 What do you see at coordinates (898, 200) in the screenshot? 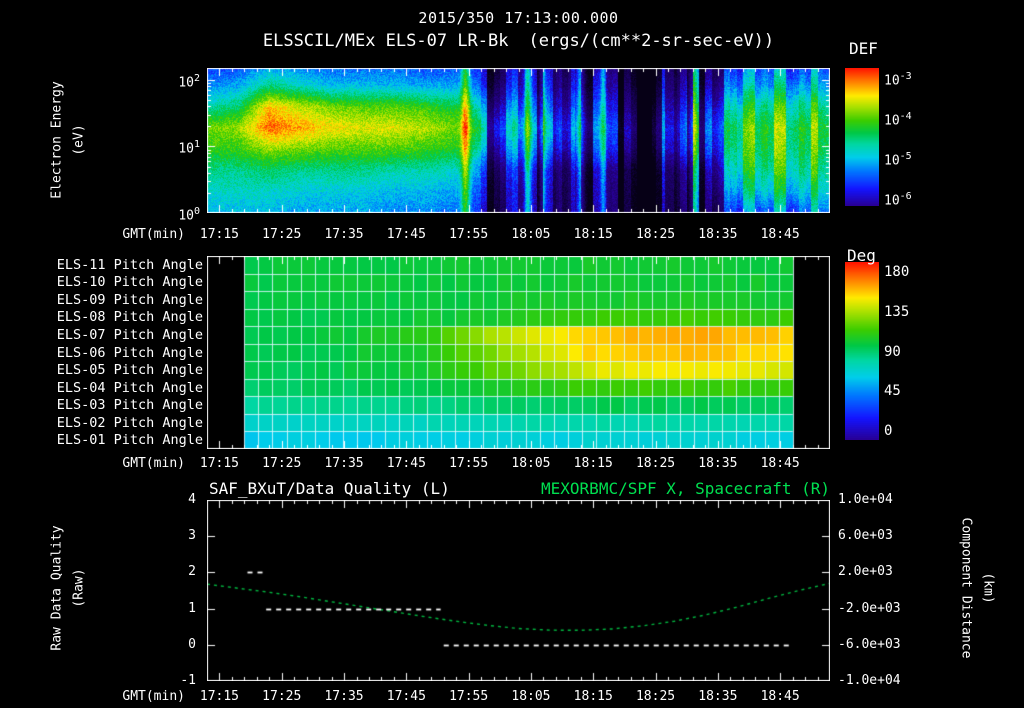
I see `def-colorbar-tick-label: 10-6` at bounding box center [898, 200].